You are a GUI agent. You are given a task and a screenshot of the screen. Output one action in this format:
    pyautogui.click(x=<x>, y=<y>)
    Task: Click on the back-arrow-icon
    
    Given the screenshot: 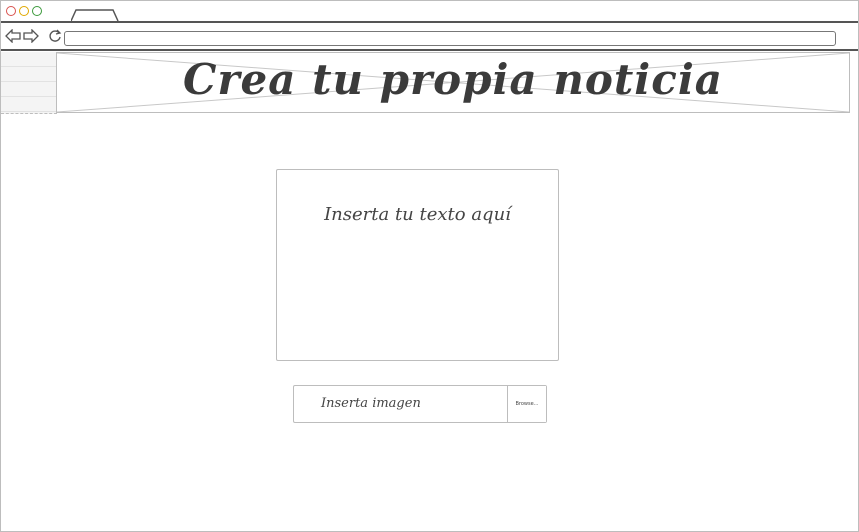 What is the action you would take?
    pyautogui.click(x=13, y=36)
    